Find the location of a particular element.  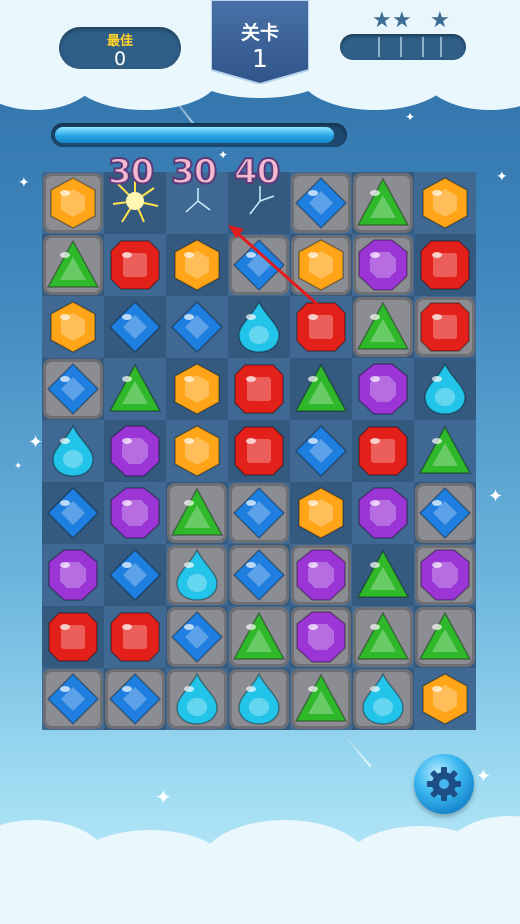

gear-icon is located at coordinates (444, 784).